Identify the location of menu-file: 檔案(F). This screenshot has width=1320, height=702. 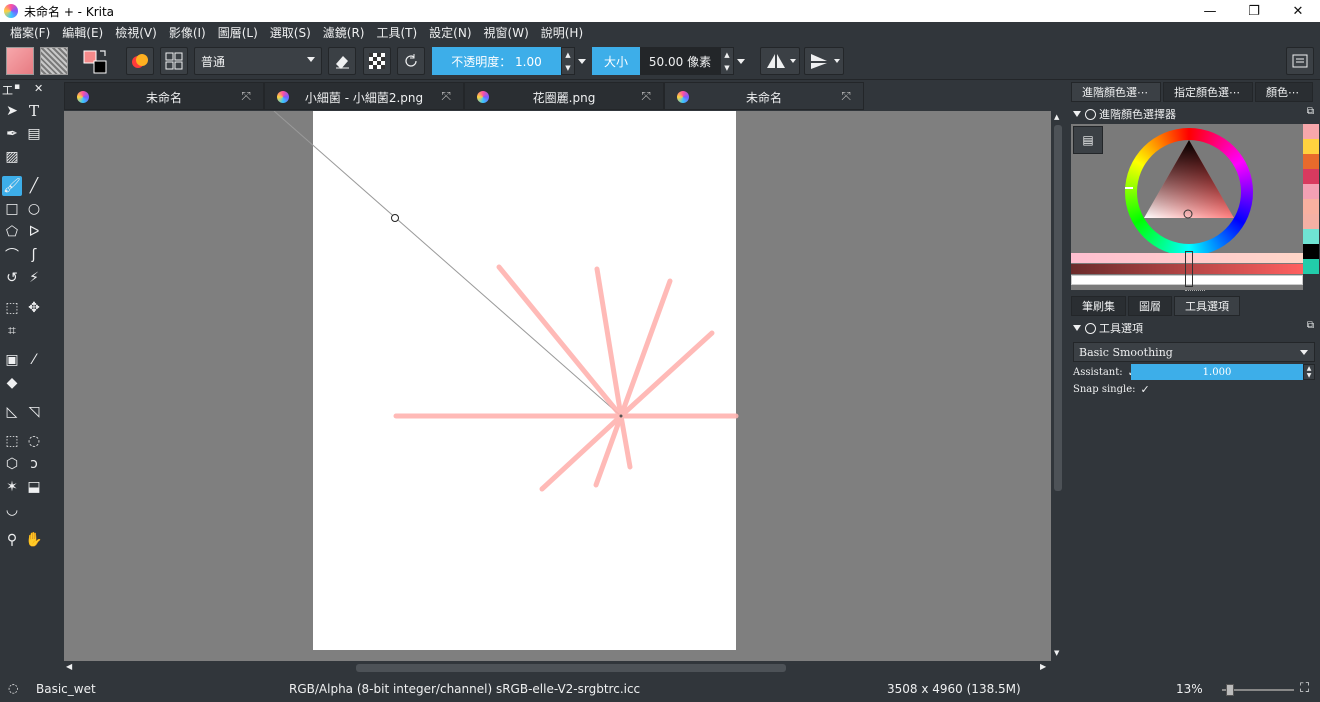
(30, 32).